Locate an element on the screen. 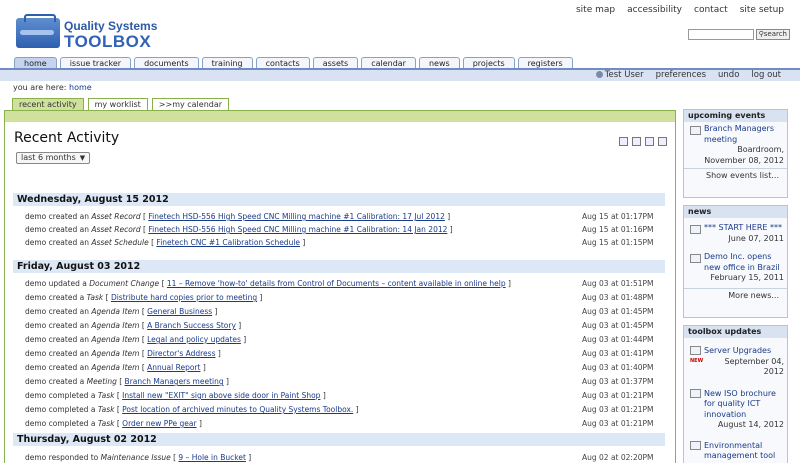 This screenshot has height=463, width=800. day-heading: Wednesday, August 15 2012 is located at coordinates (339, 199).